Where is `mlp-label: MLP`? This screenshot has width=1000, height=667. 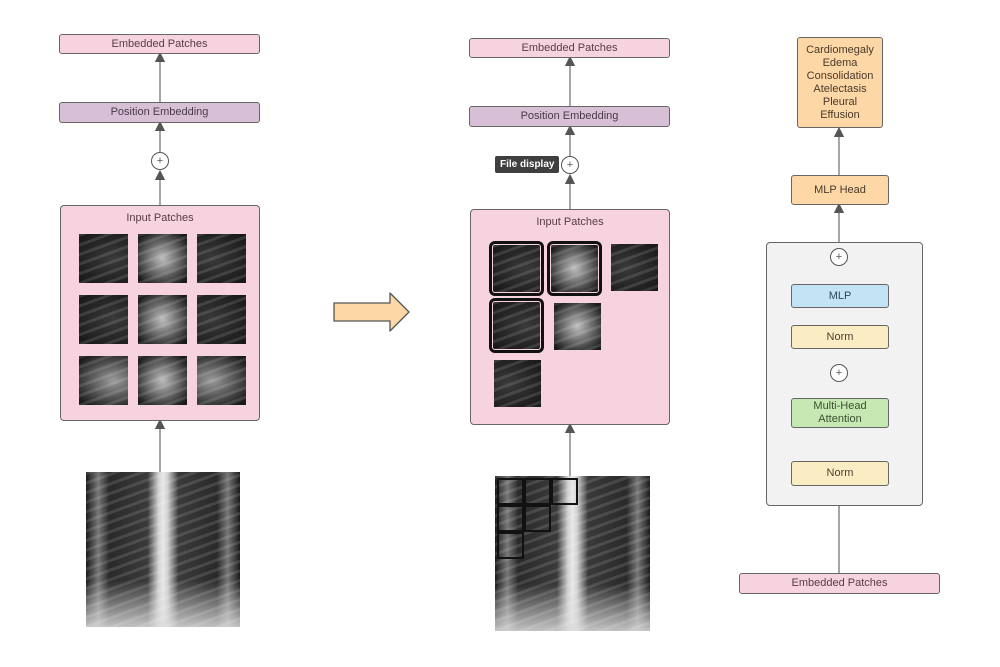 mlp-label: MLP is located at coordinates (840, 295).